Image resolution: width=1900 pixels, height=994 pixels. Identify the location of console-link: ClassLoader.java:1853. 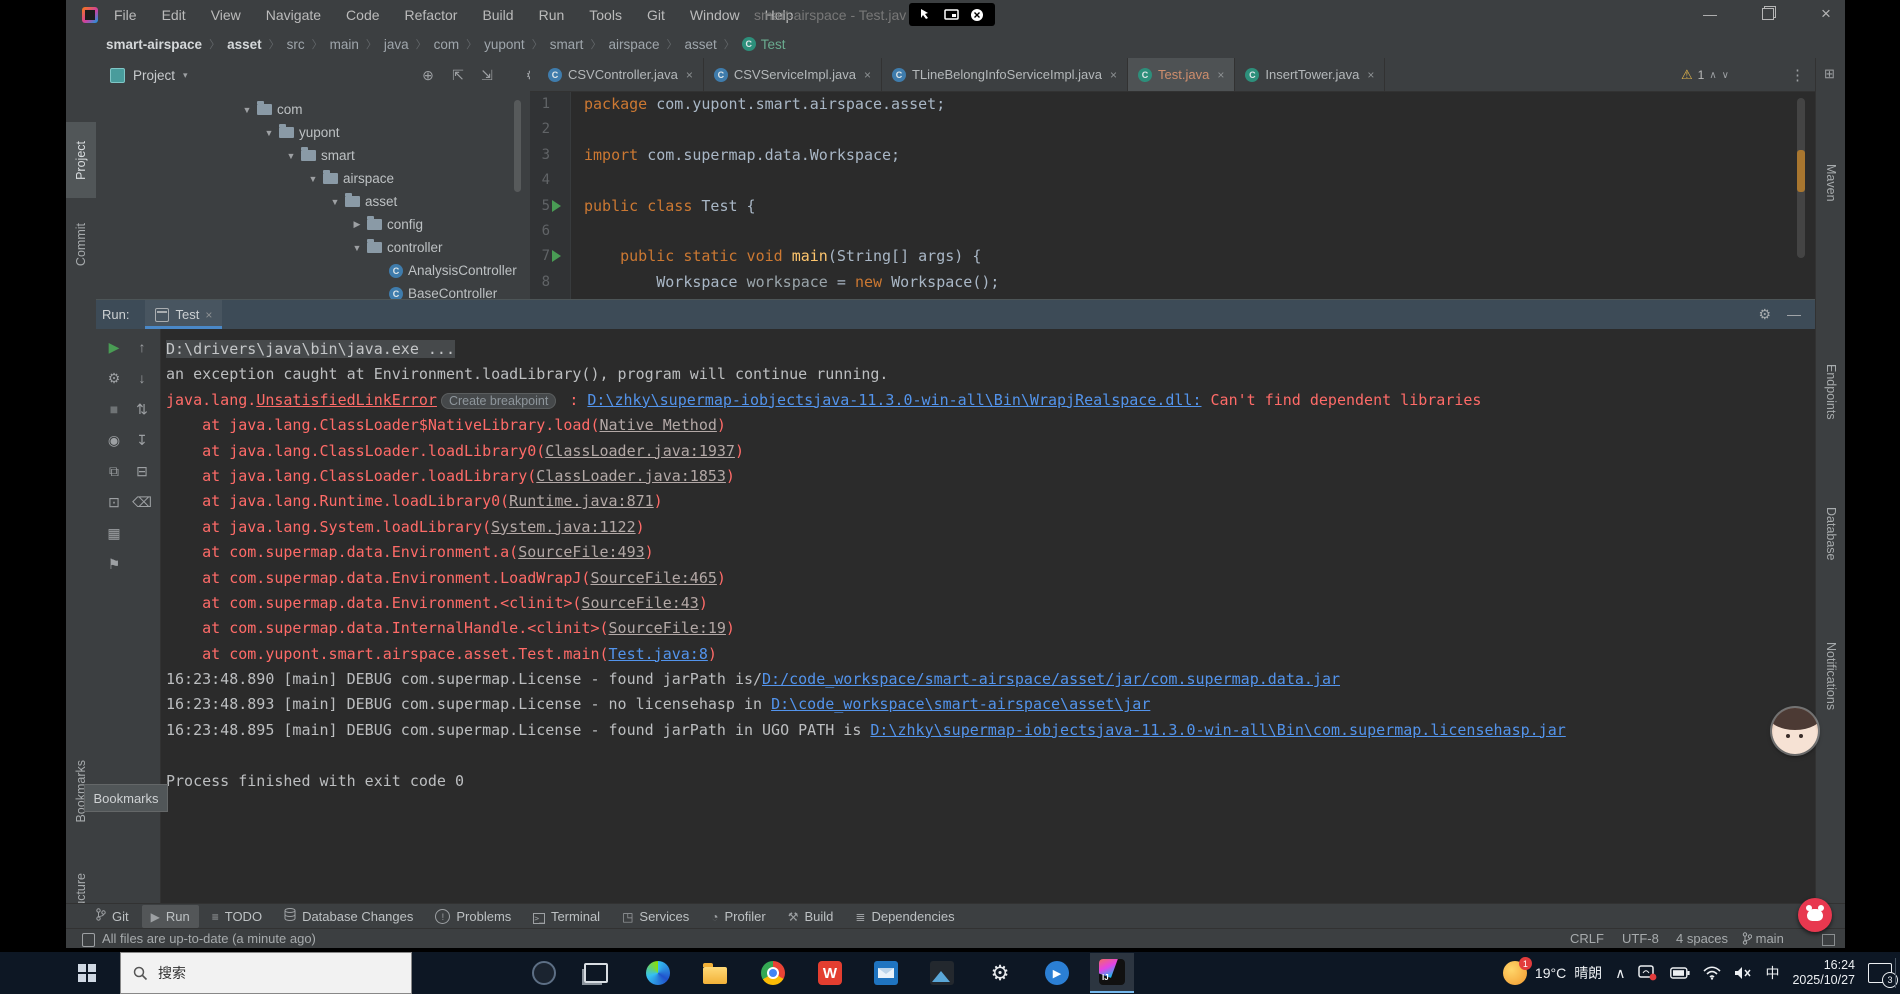
(631, 476).